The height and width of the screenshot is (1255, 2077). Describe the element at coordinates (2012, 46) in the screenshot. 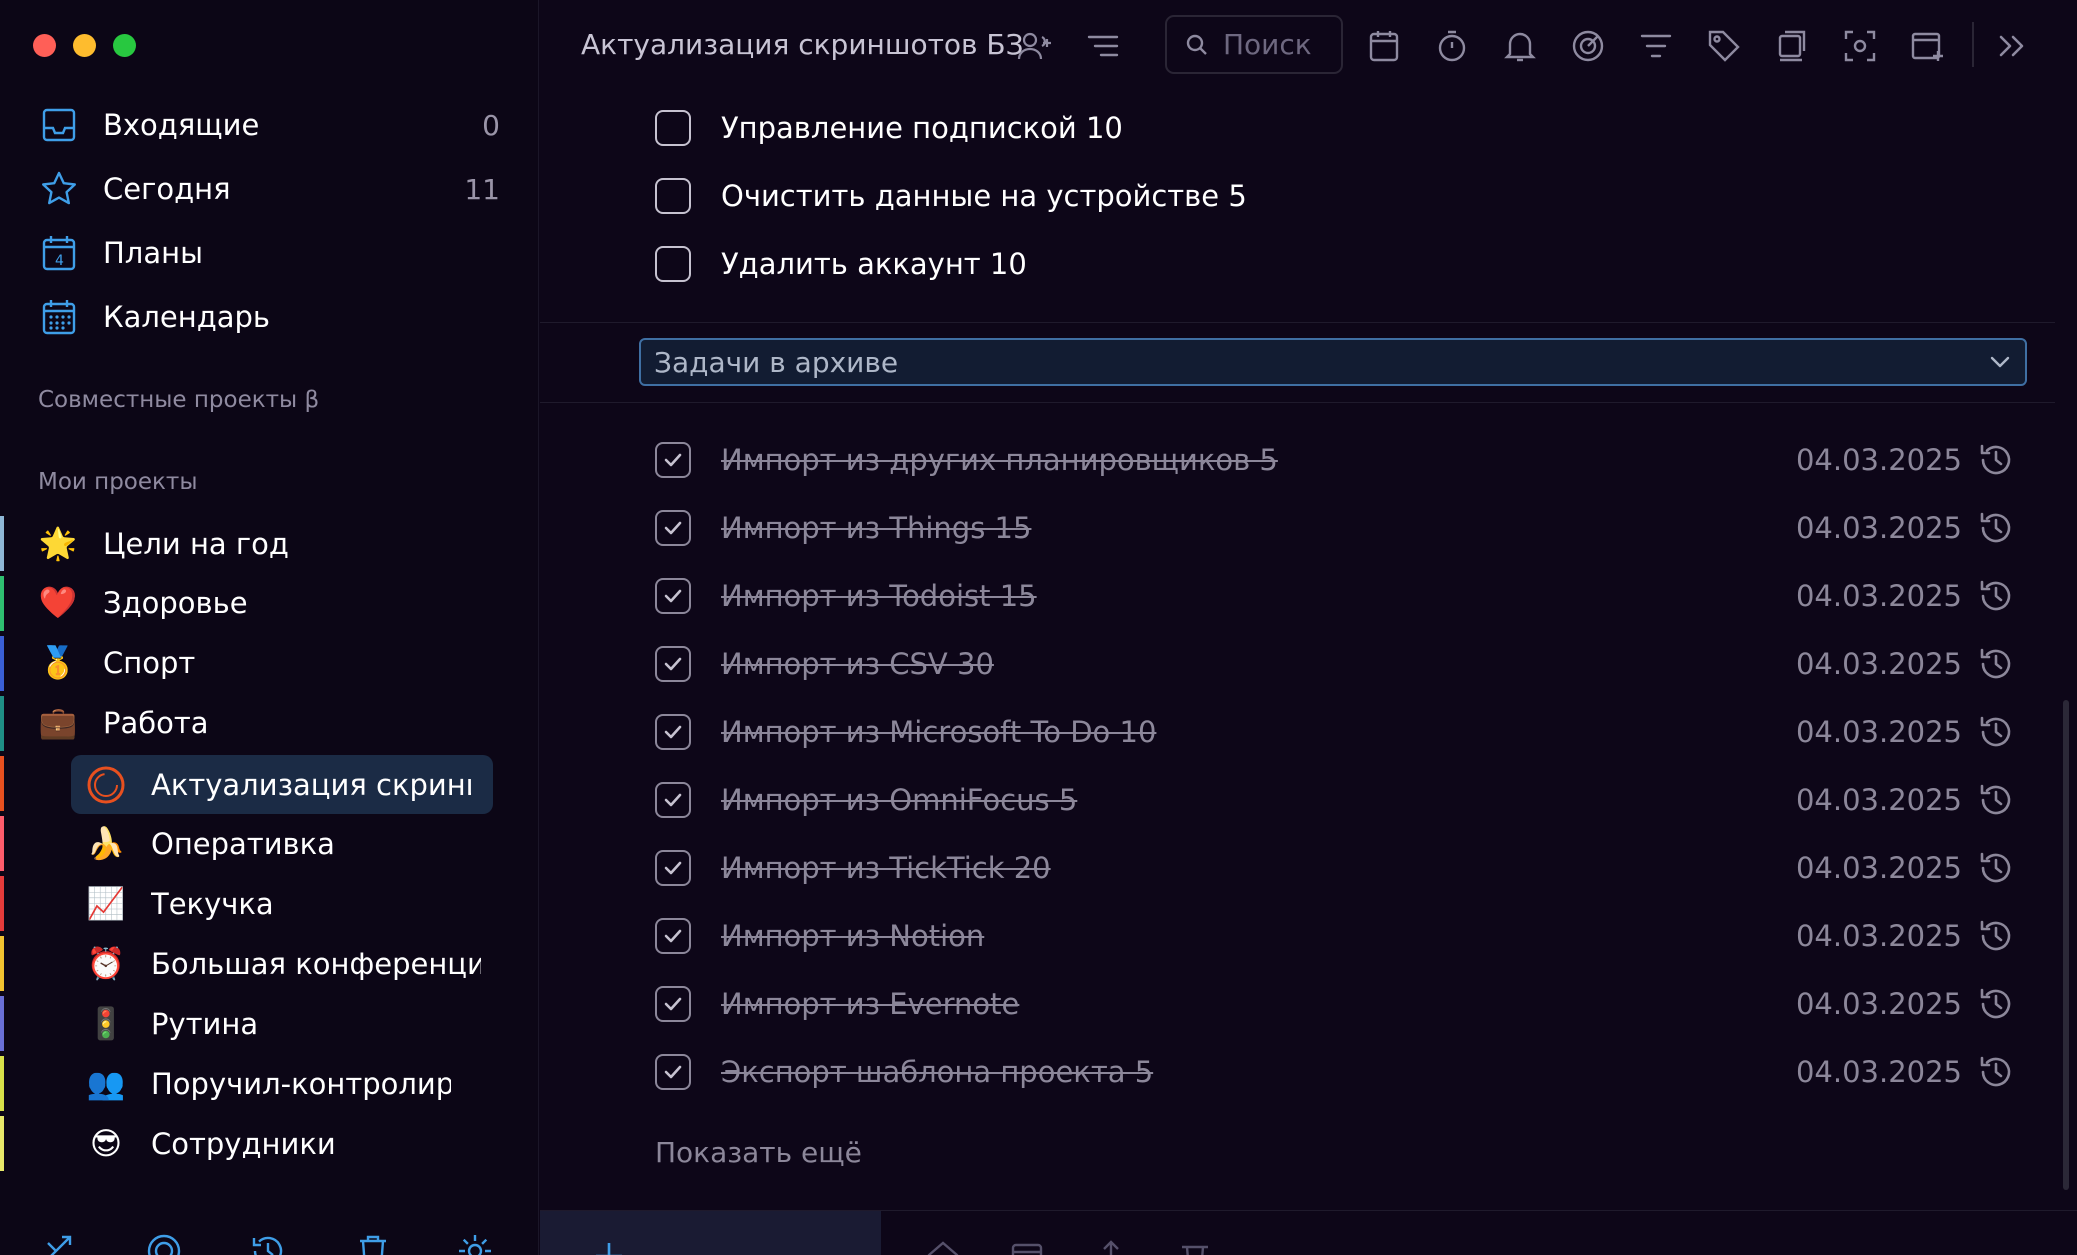

I see `double-chevron-right-icon` at that location.